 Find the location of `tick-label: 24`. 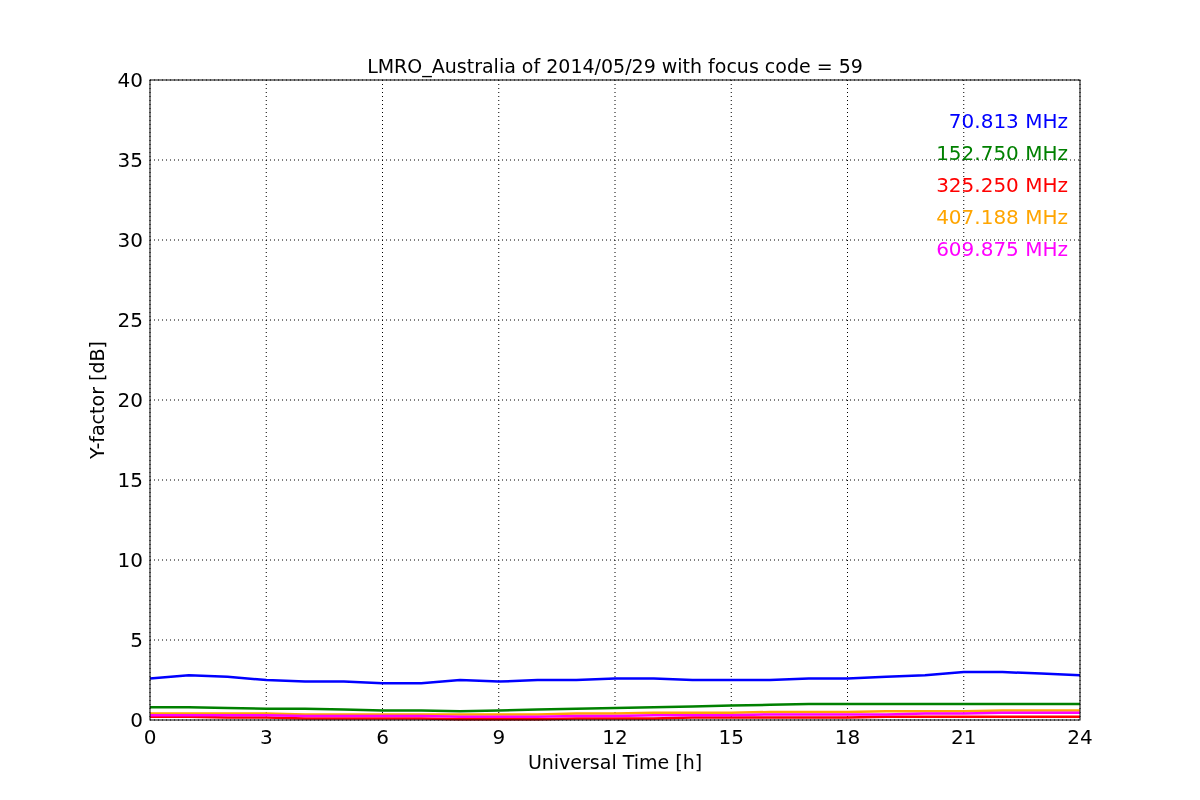

tick-label: 24 is located at coordinates (1080, 737).